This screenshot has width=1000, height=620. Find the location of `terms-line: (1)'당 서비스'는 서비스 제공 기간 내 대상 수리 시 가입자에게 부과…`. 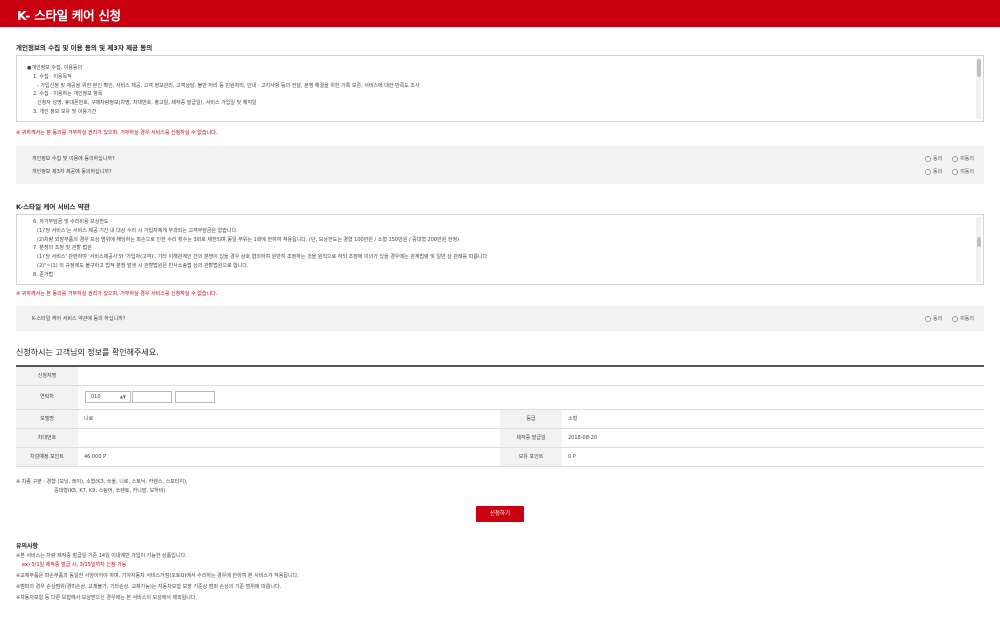

terms-line: (1)'당 서비스'는 서비스 제공 기간 내 대상 수리 시 가입자에게 부과… is located at coordinates (137, 230).